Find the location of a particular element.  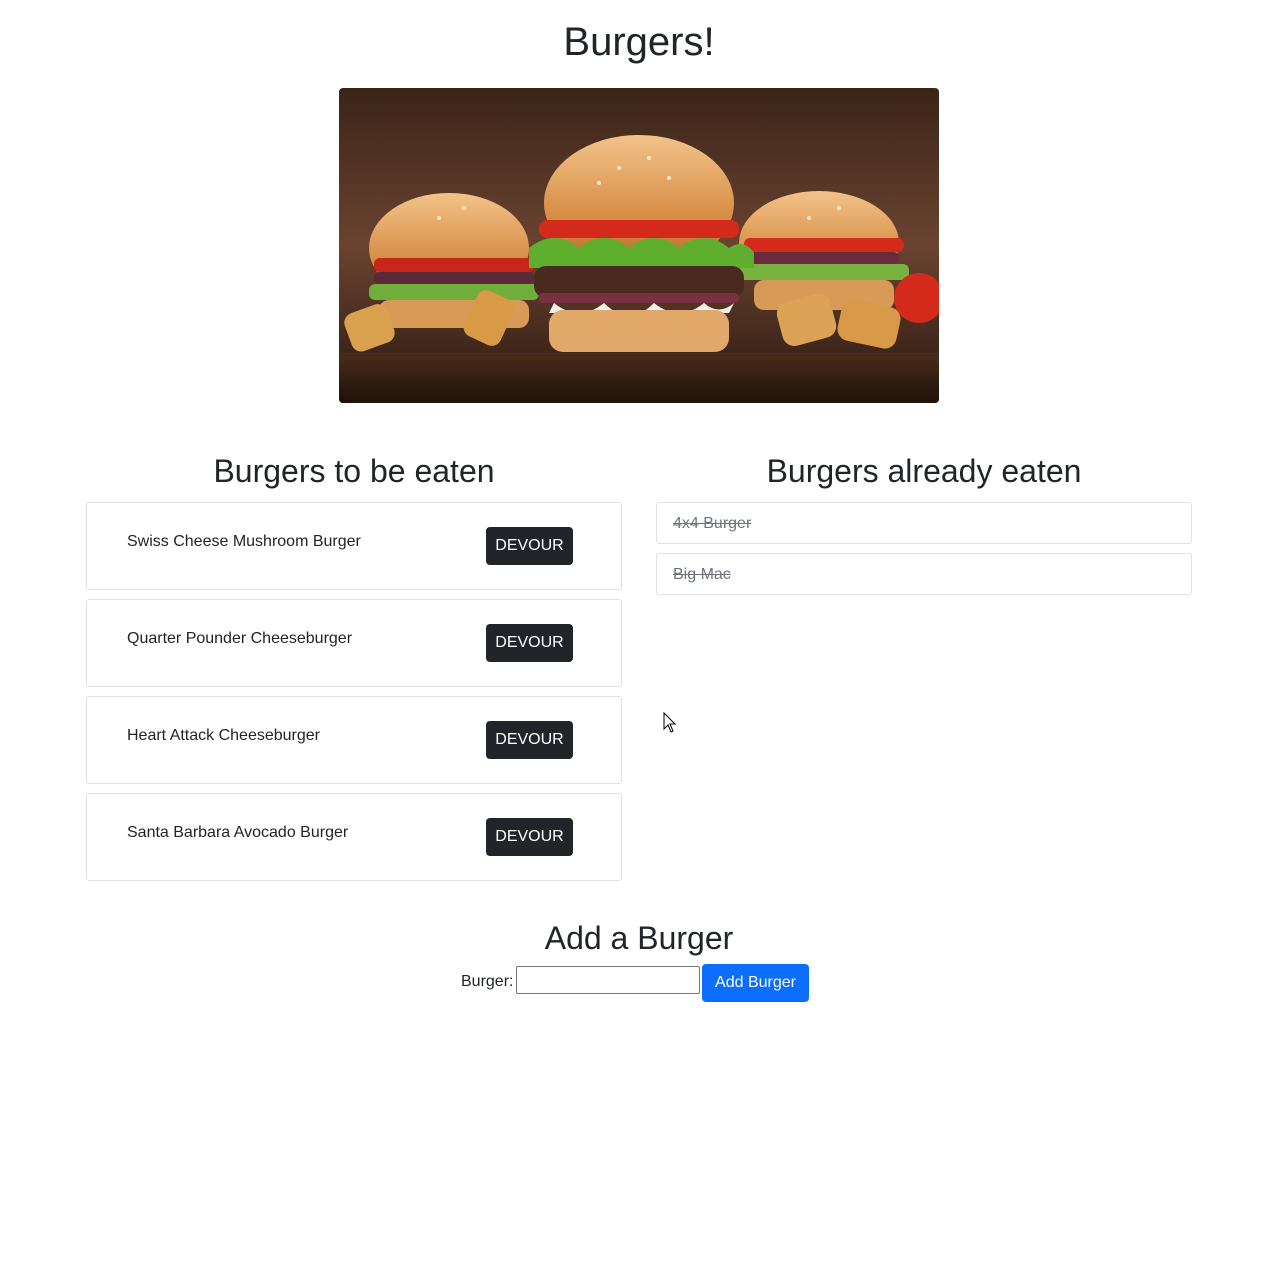

burger-name: Quarter Pounder Cheeseburger is located at coordinates (240, 638).